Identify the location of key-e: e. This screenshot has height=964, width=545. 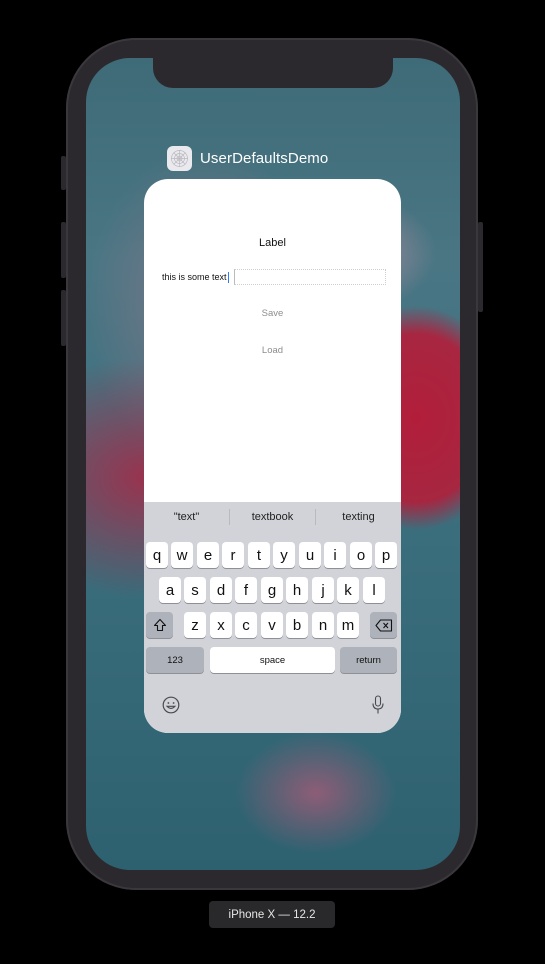
(208, 555).